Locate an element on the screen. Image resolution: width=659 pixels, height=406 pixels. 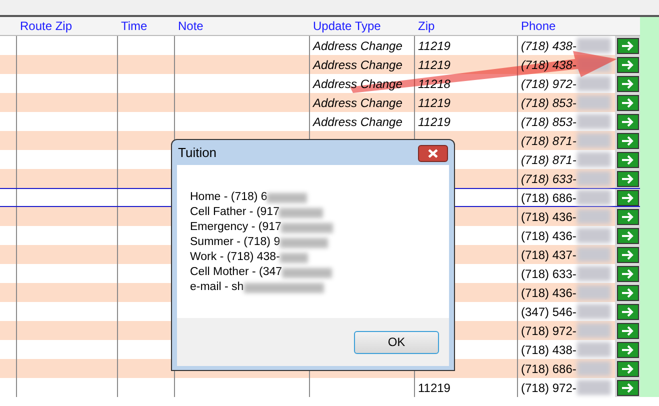
contact-line: Work - (718) 438- is located at coordinates (235, 257).